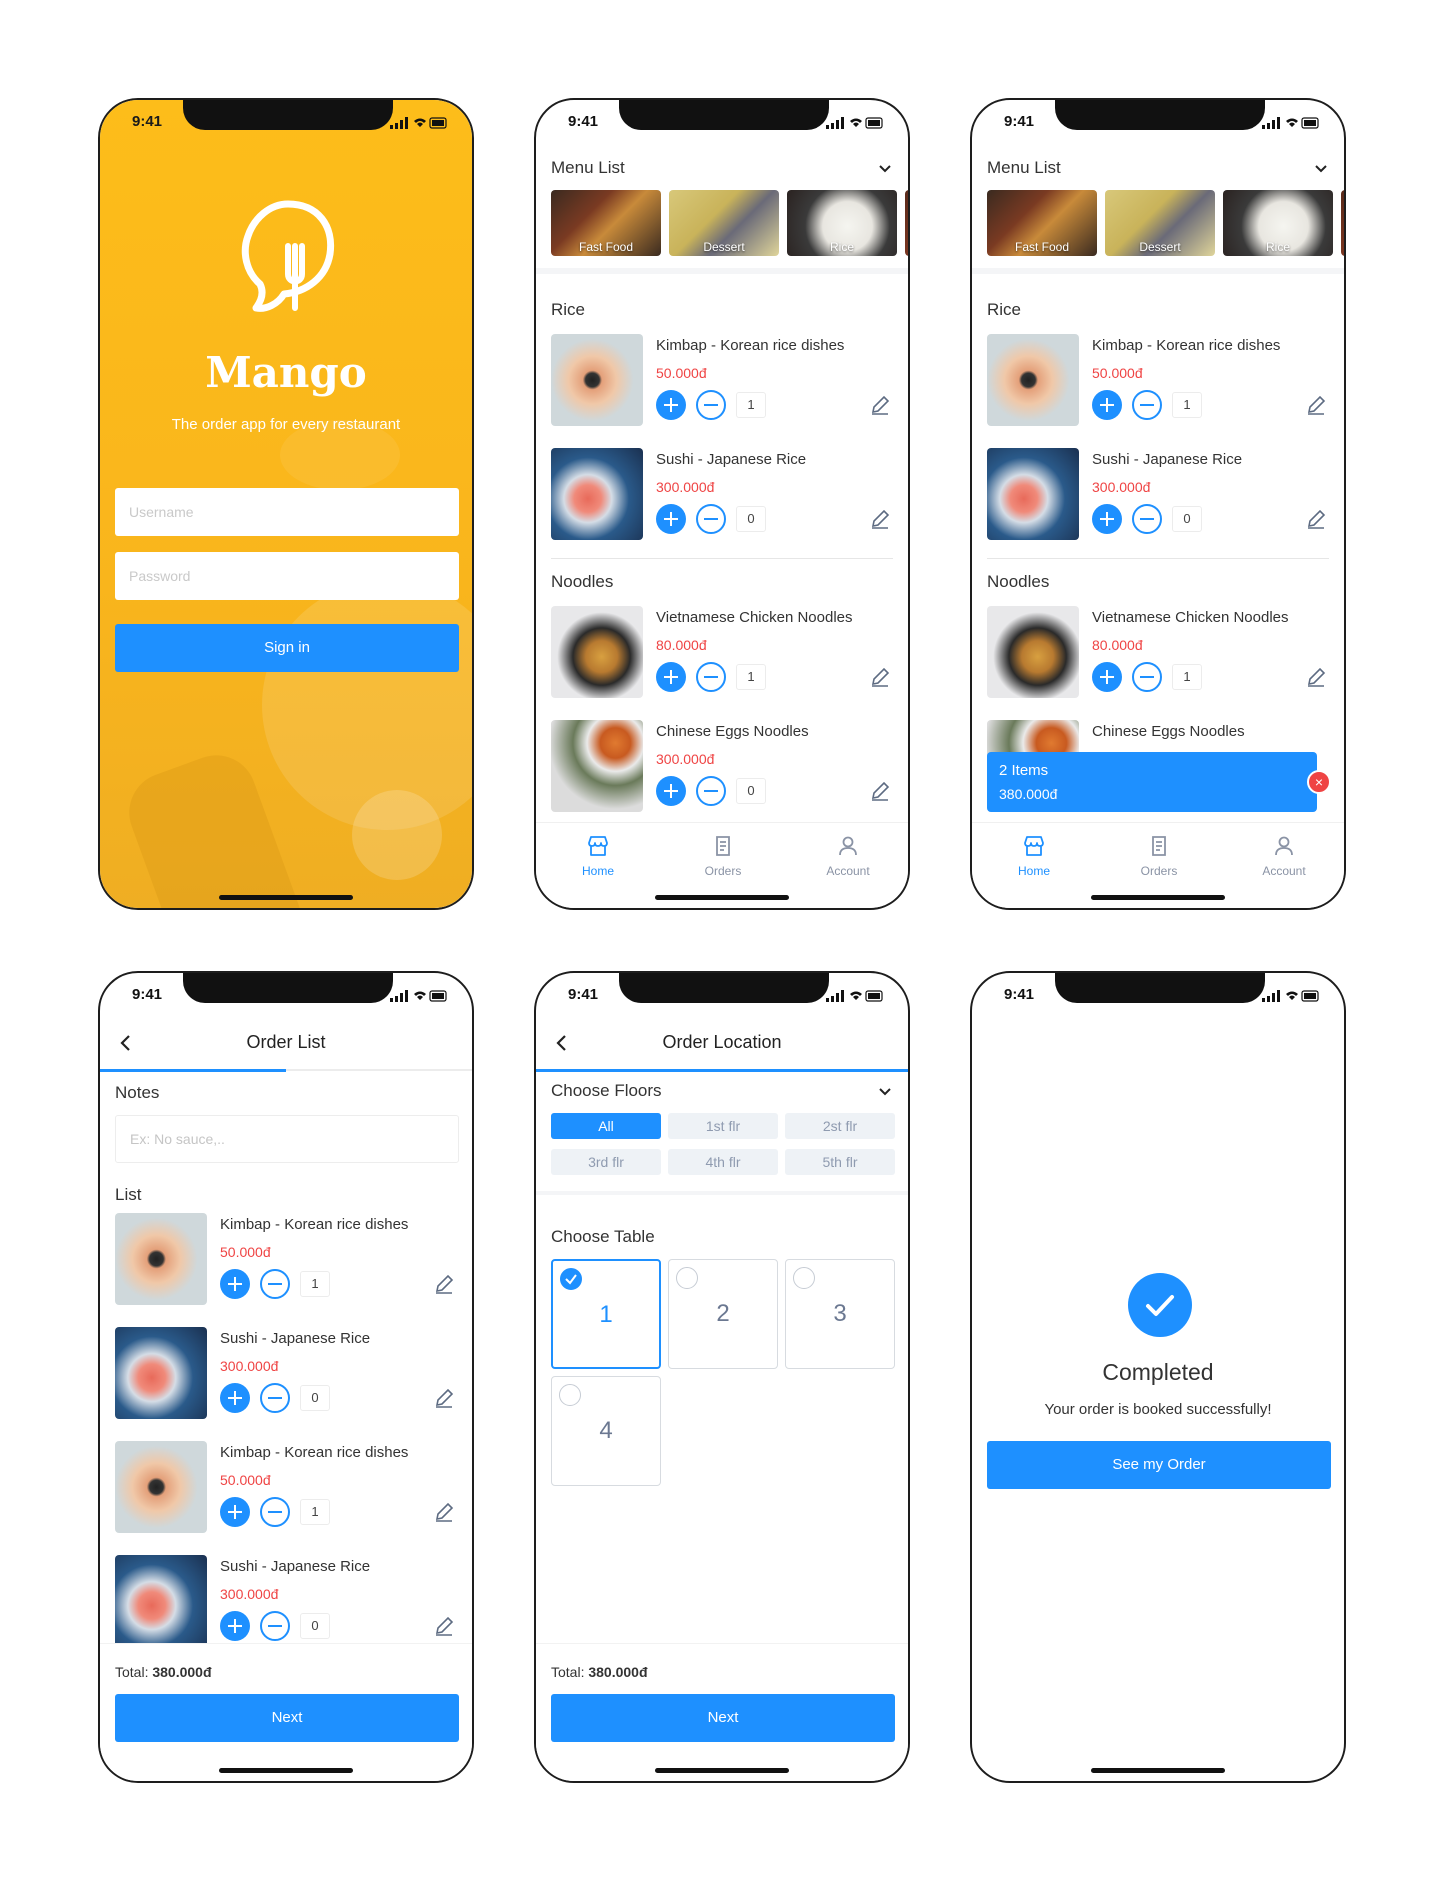  What do you see at coordinates (588, 167) in the screenshot?
I see `menu-title: Menu List` at bounding box center [588, 167].